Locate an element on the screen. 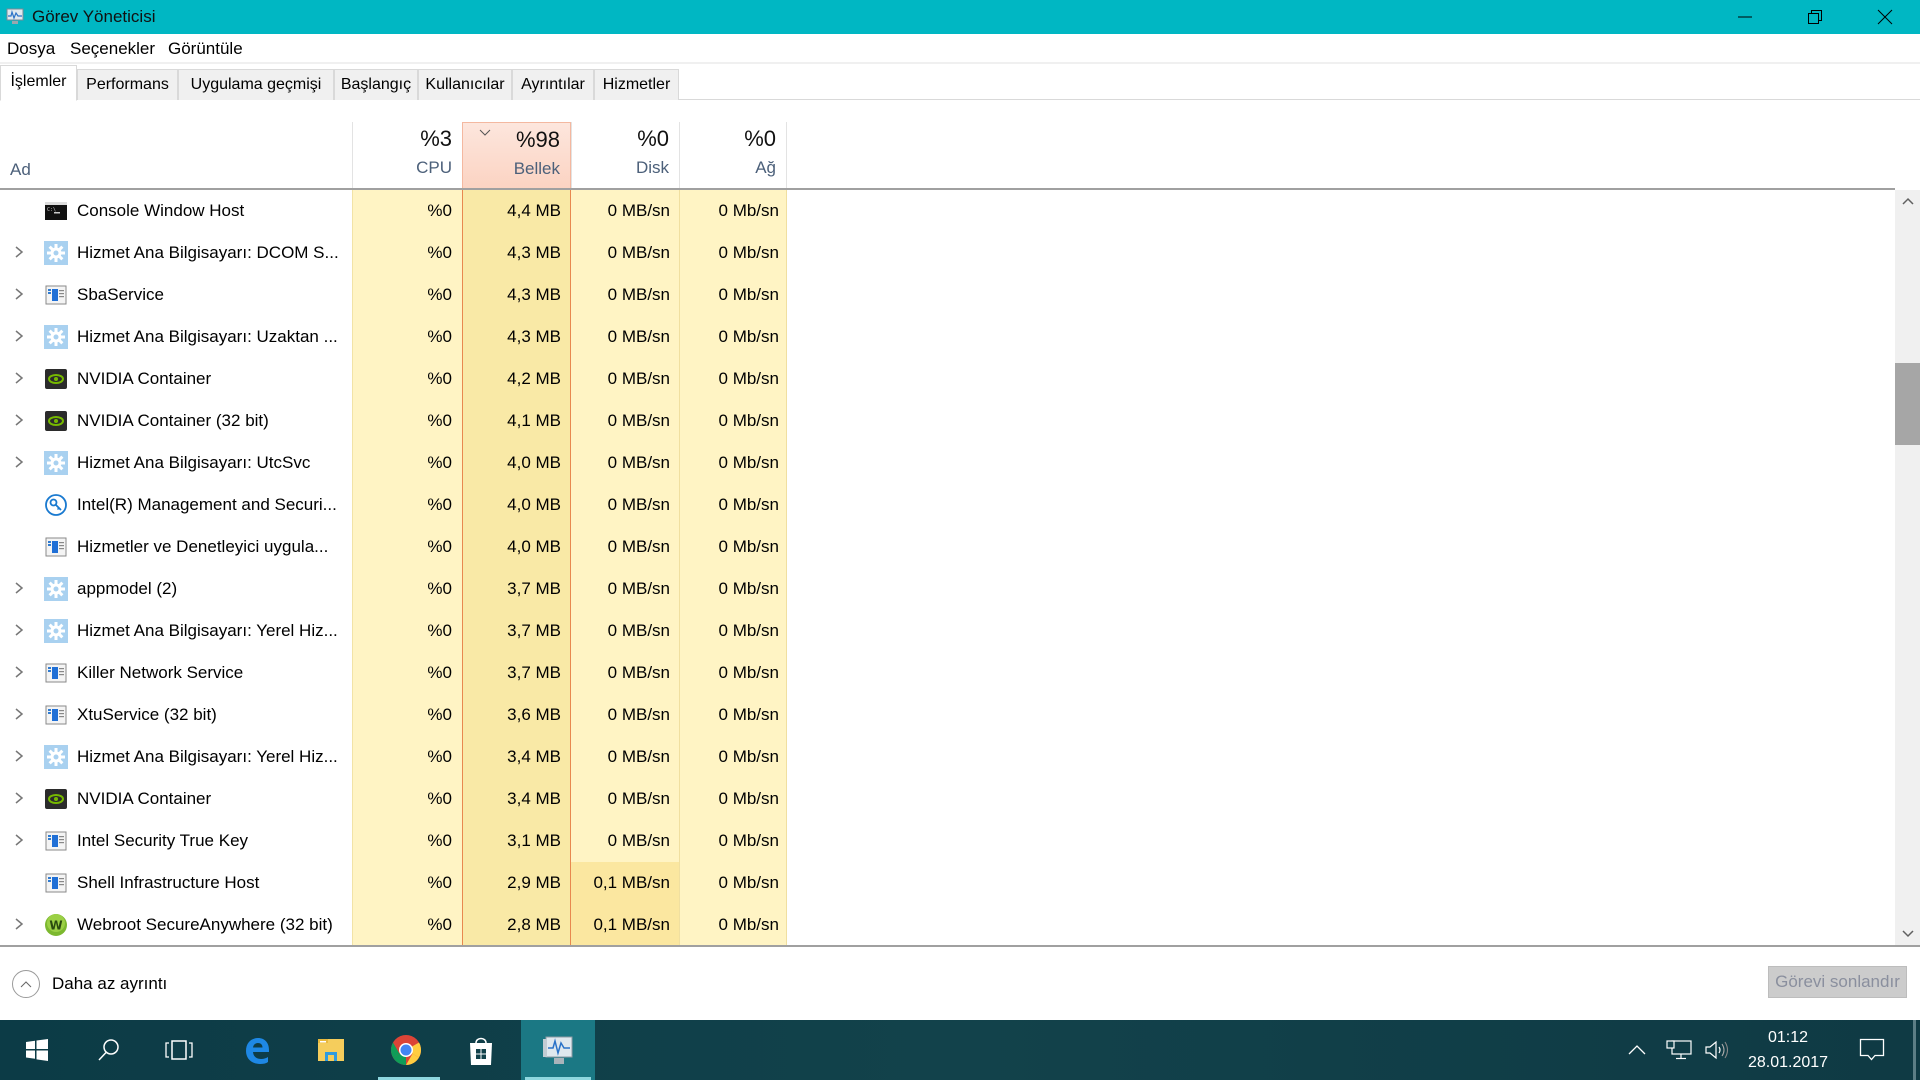 Image resolution: width=1920 pixels, height=1080 pixels. process-name: Intel Security True Key is located at coordinates (163, 840).